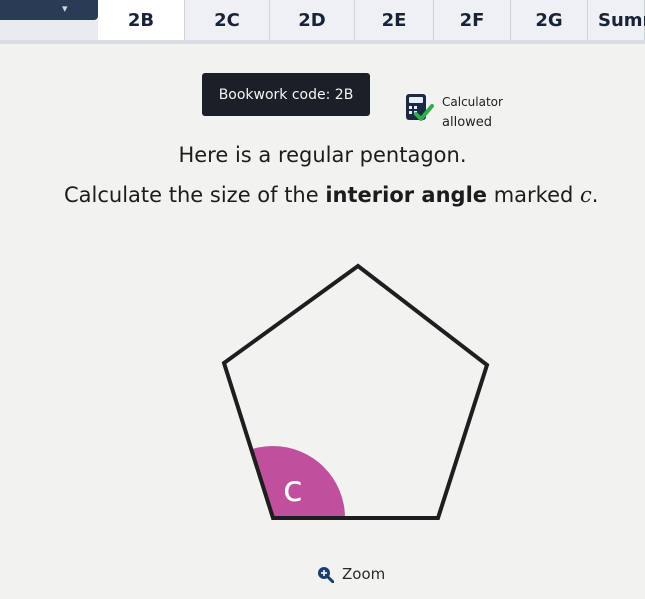  Describe the element at coordinates (293, 489) in the screenshot. I see `angle-label: c` at that location.